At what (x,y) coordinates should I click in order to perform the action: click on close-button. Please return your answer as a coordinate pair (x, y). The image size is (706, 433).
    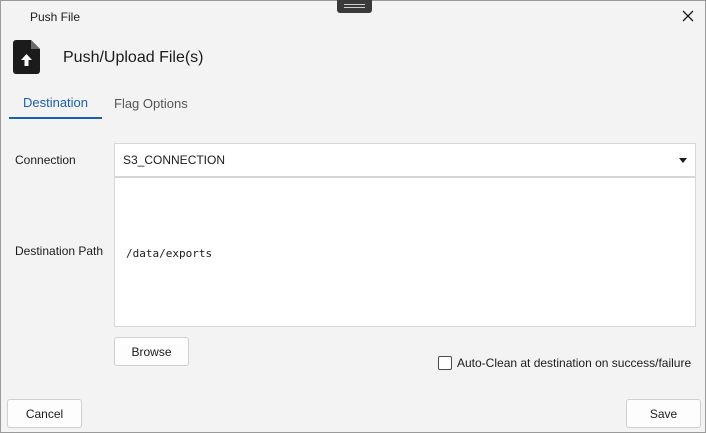
    Looking at the image, I should click on (688, 16).